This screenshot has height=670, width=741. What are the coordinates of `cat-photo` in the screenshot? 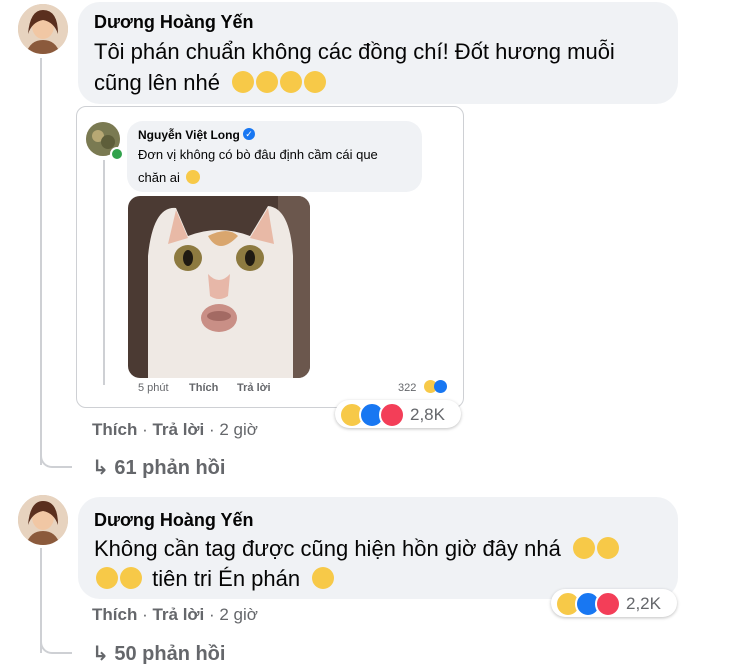 It's located at (219, 287).